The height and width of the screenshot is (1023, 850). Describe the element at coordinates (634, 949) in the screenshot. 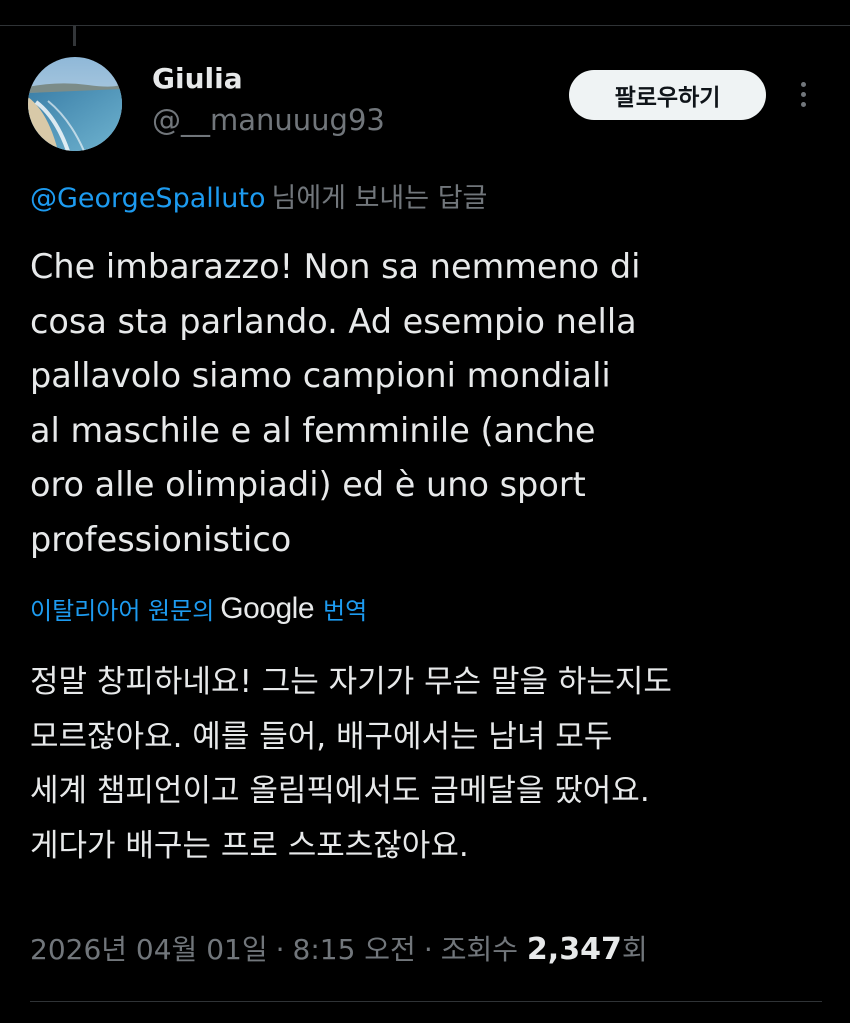

I see `views-unit: 회` at that location.